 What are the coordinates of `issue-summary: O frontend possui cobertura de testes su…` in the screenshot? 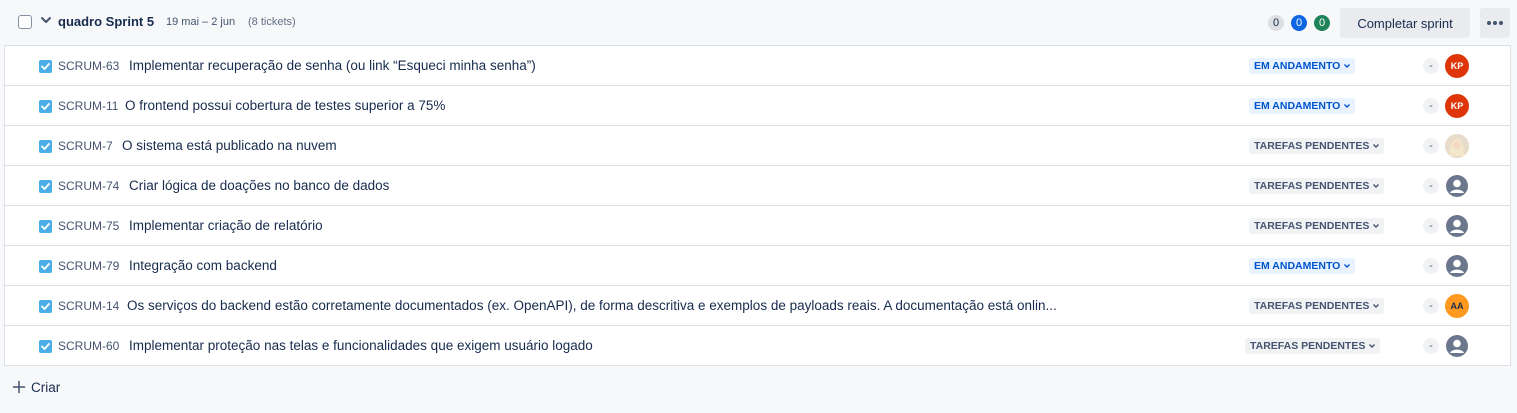 It's located at (285, 105).